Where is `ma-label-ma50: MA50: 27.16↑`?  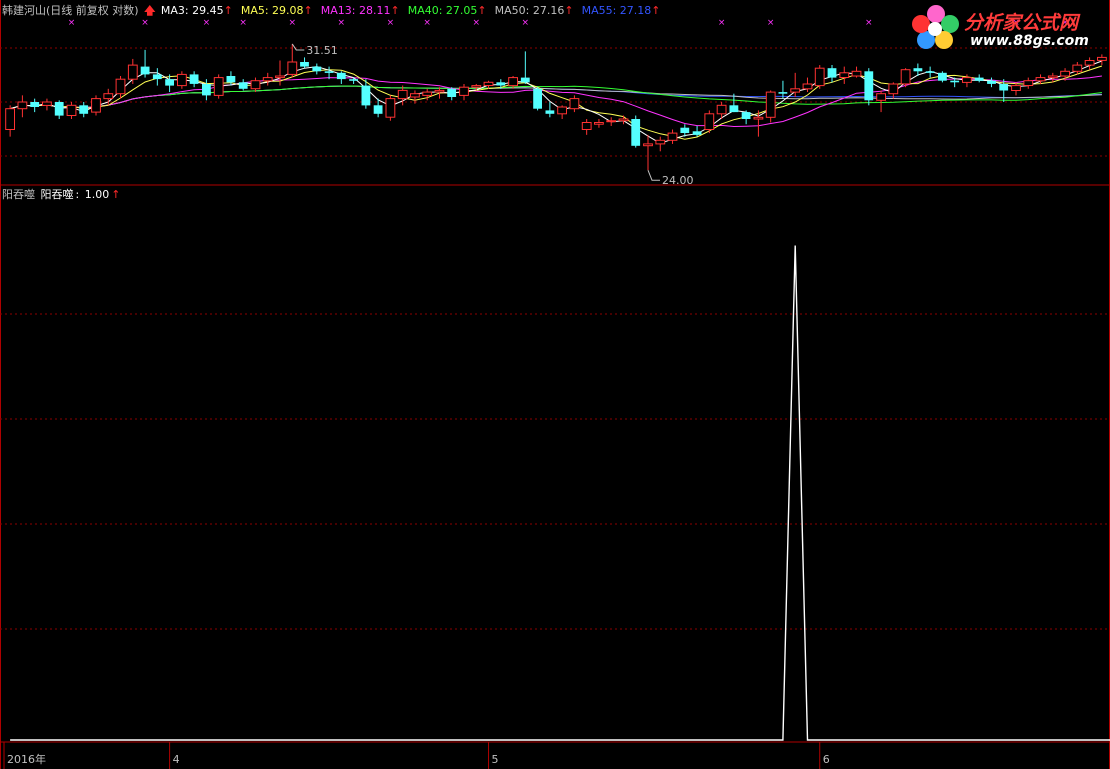
ma-label-ma50: MA50: 27.16↑ is located at coordinates (534, 10).